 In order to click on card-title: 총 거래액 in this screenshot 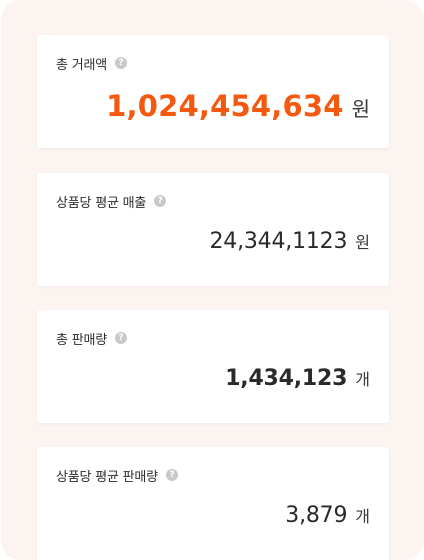, I will do `click(81, 65)`.